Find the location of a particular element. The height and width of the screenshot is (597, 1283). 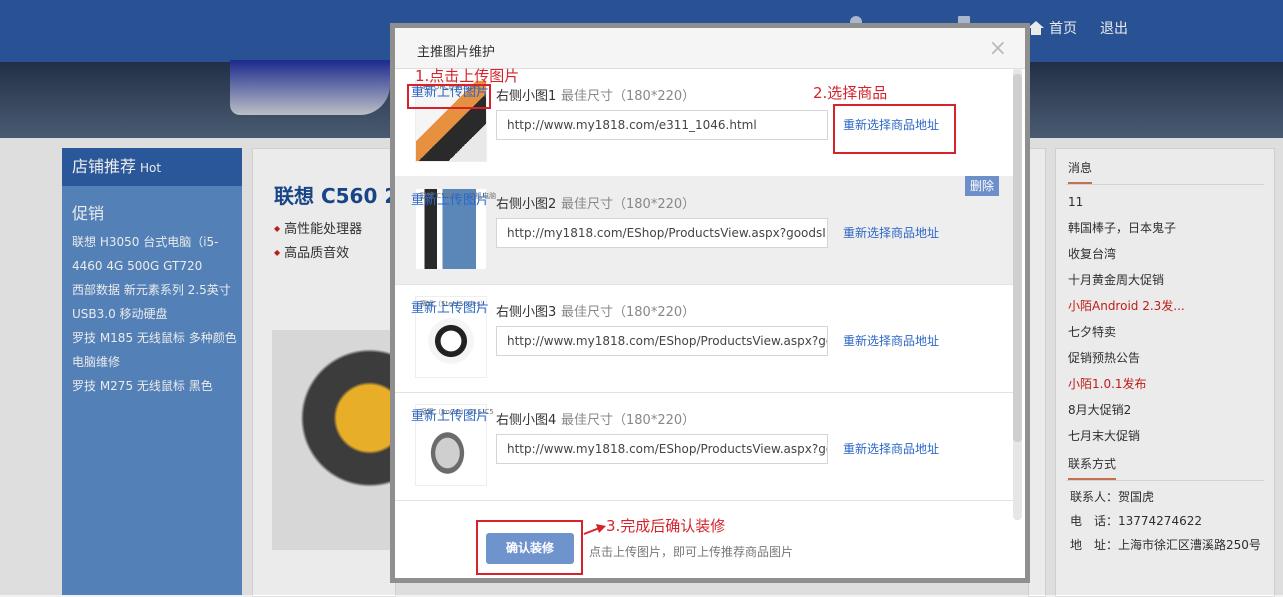

modal-scrollbar is located at coordinates (1017, 294).